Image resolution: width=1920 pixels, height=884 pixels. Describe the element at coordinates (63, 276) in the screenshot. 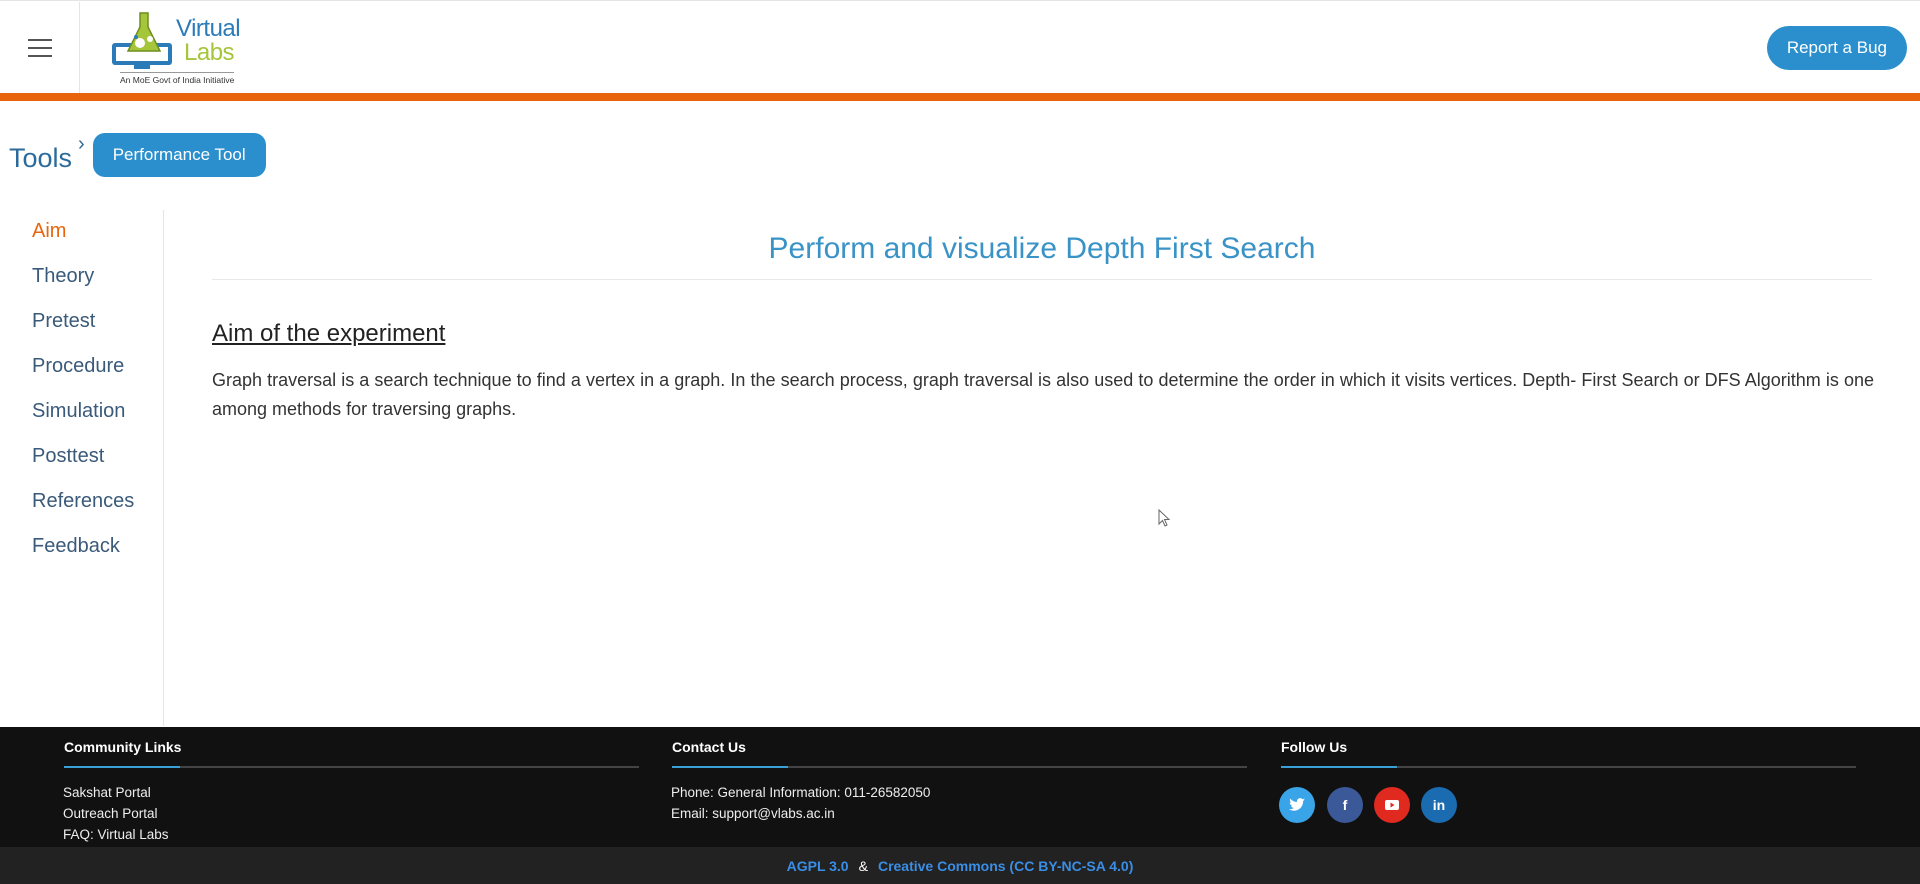

I see `sidebar-item-theory: Theory` at that location.